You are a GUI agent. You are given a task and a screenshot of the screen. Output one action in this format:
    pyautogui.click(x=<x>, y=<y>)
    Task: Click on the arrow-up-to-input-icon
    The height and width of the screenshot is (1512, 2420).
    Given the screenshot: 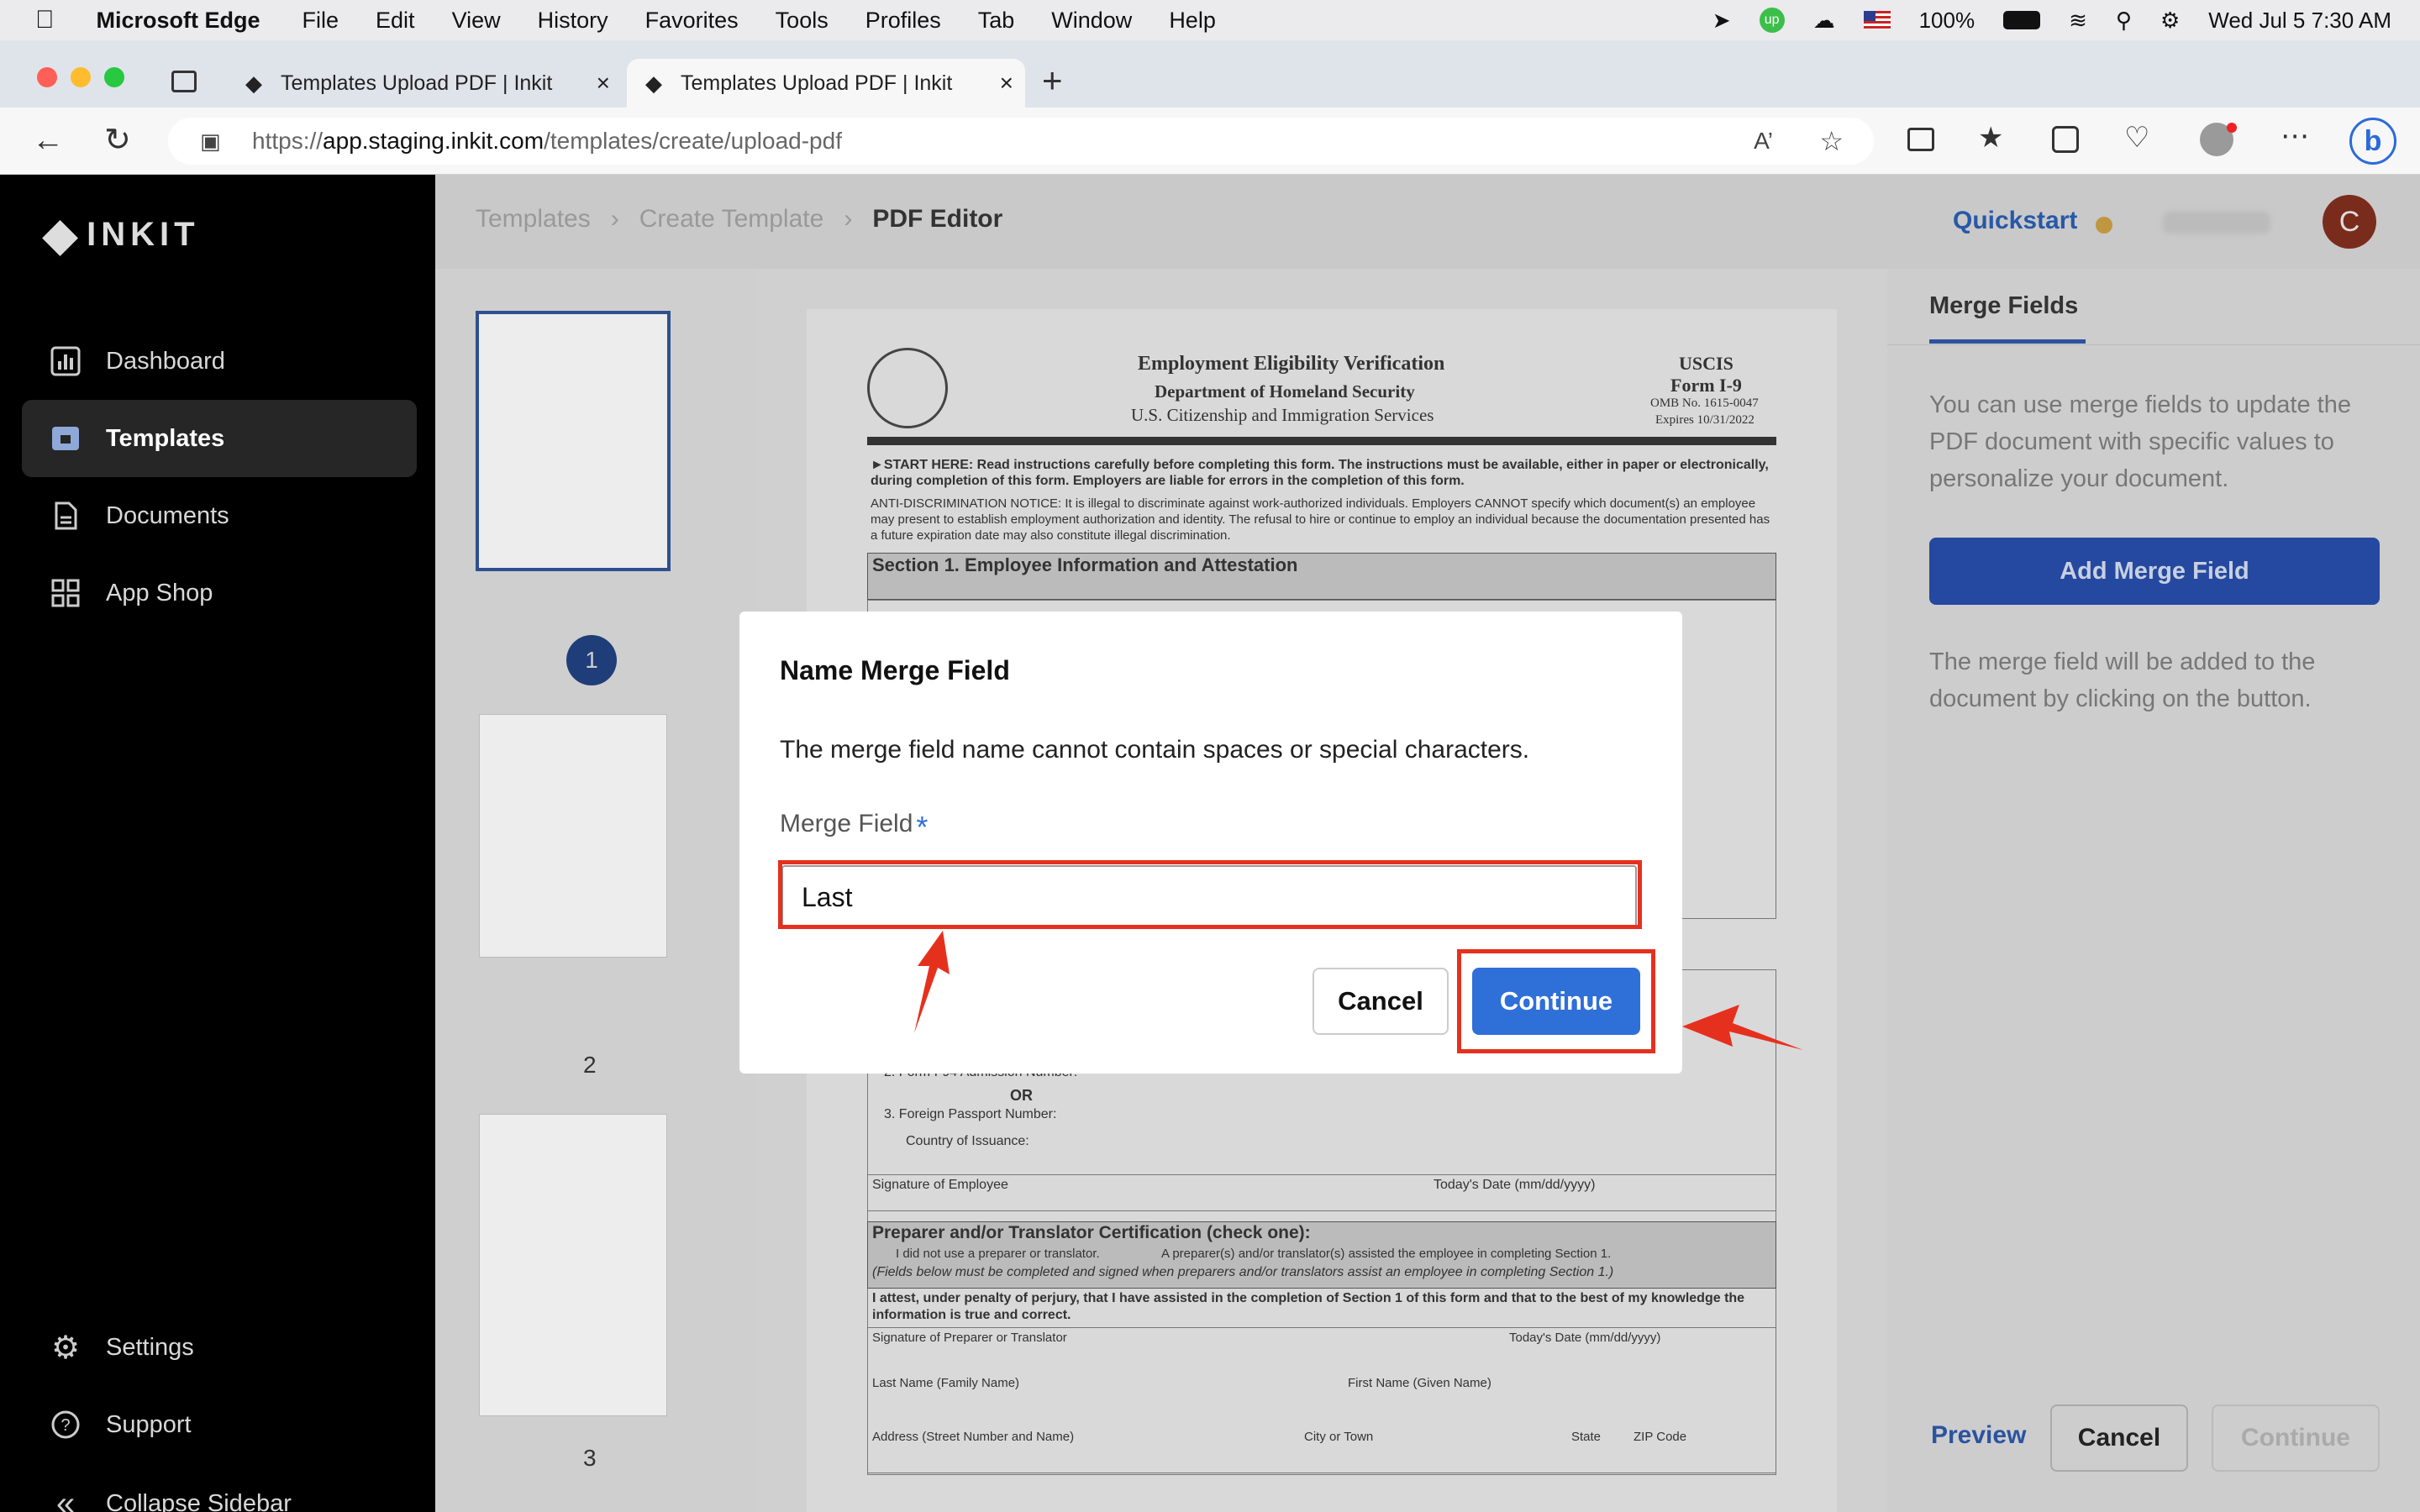 What is the action you would take?
    pyautogui.click(x=932, y=982)
    